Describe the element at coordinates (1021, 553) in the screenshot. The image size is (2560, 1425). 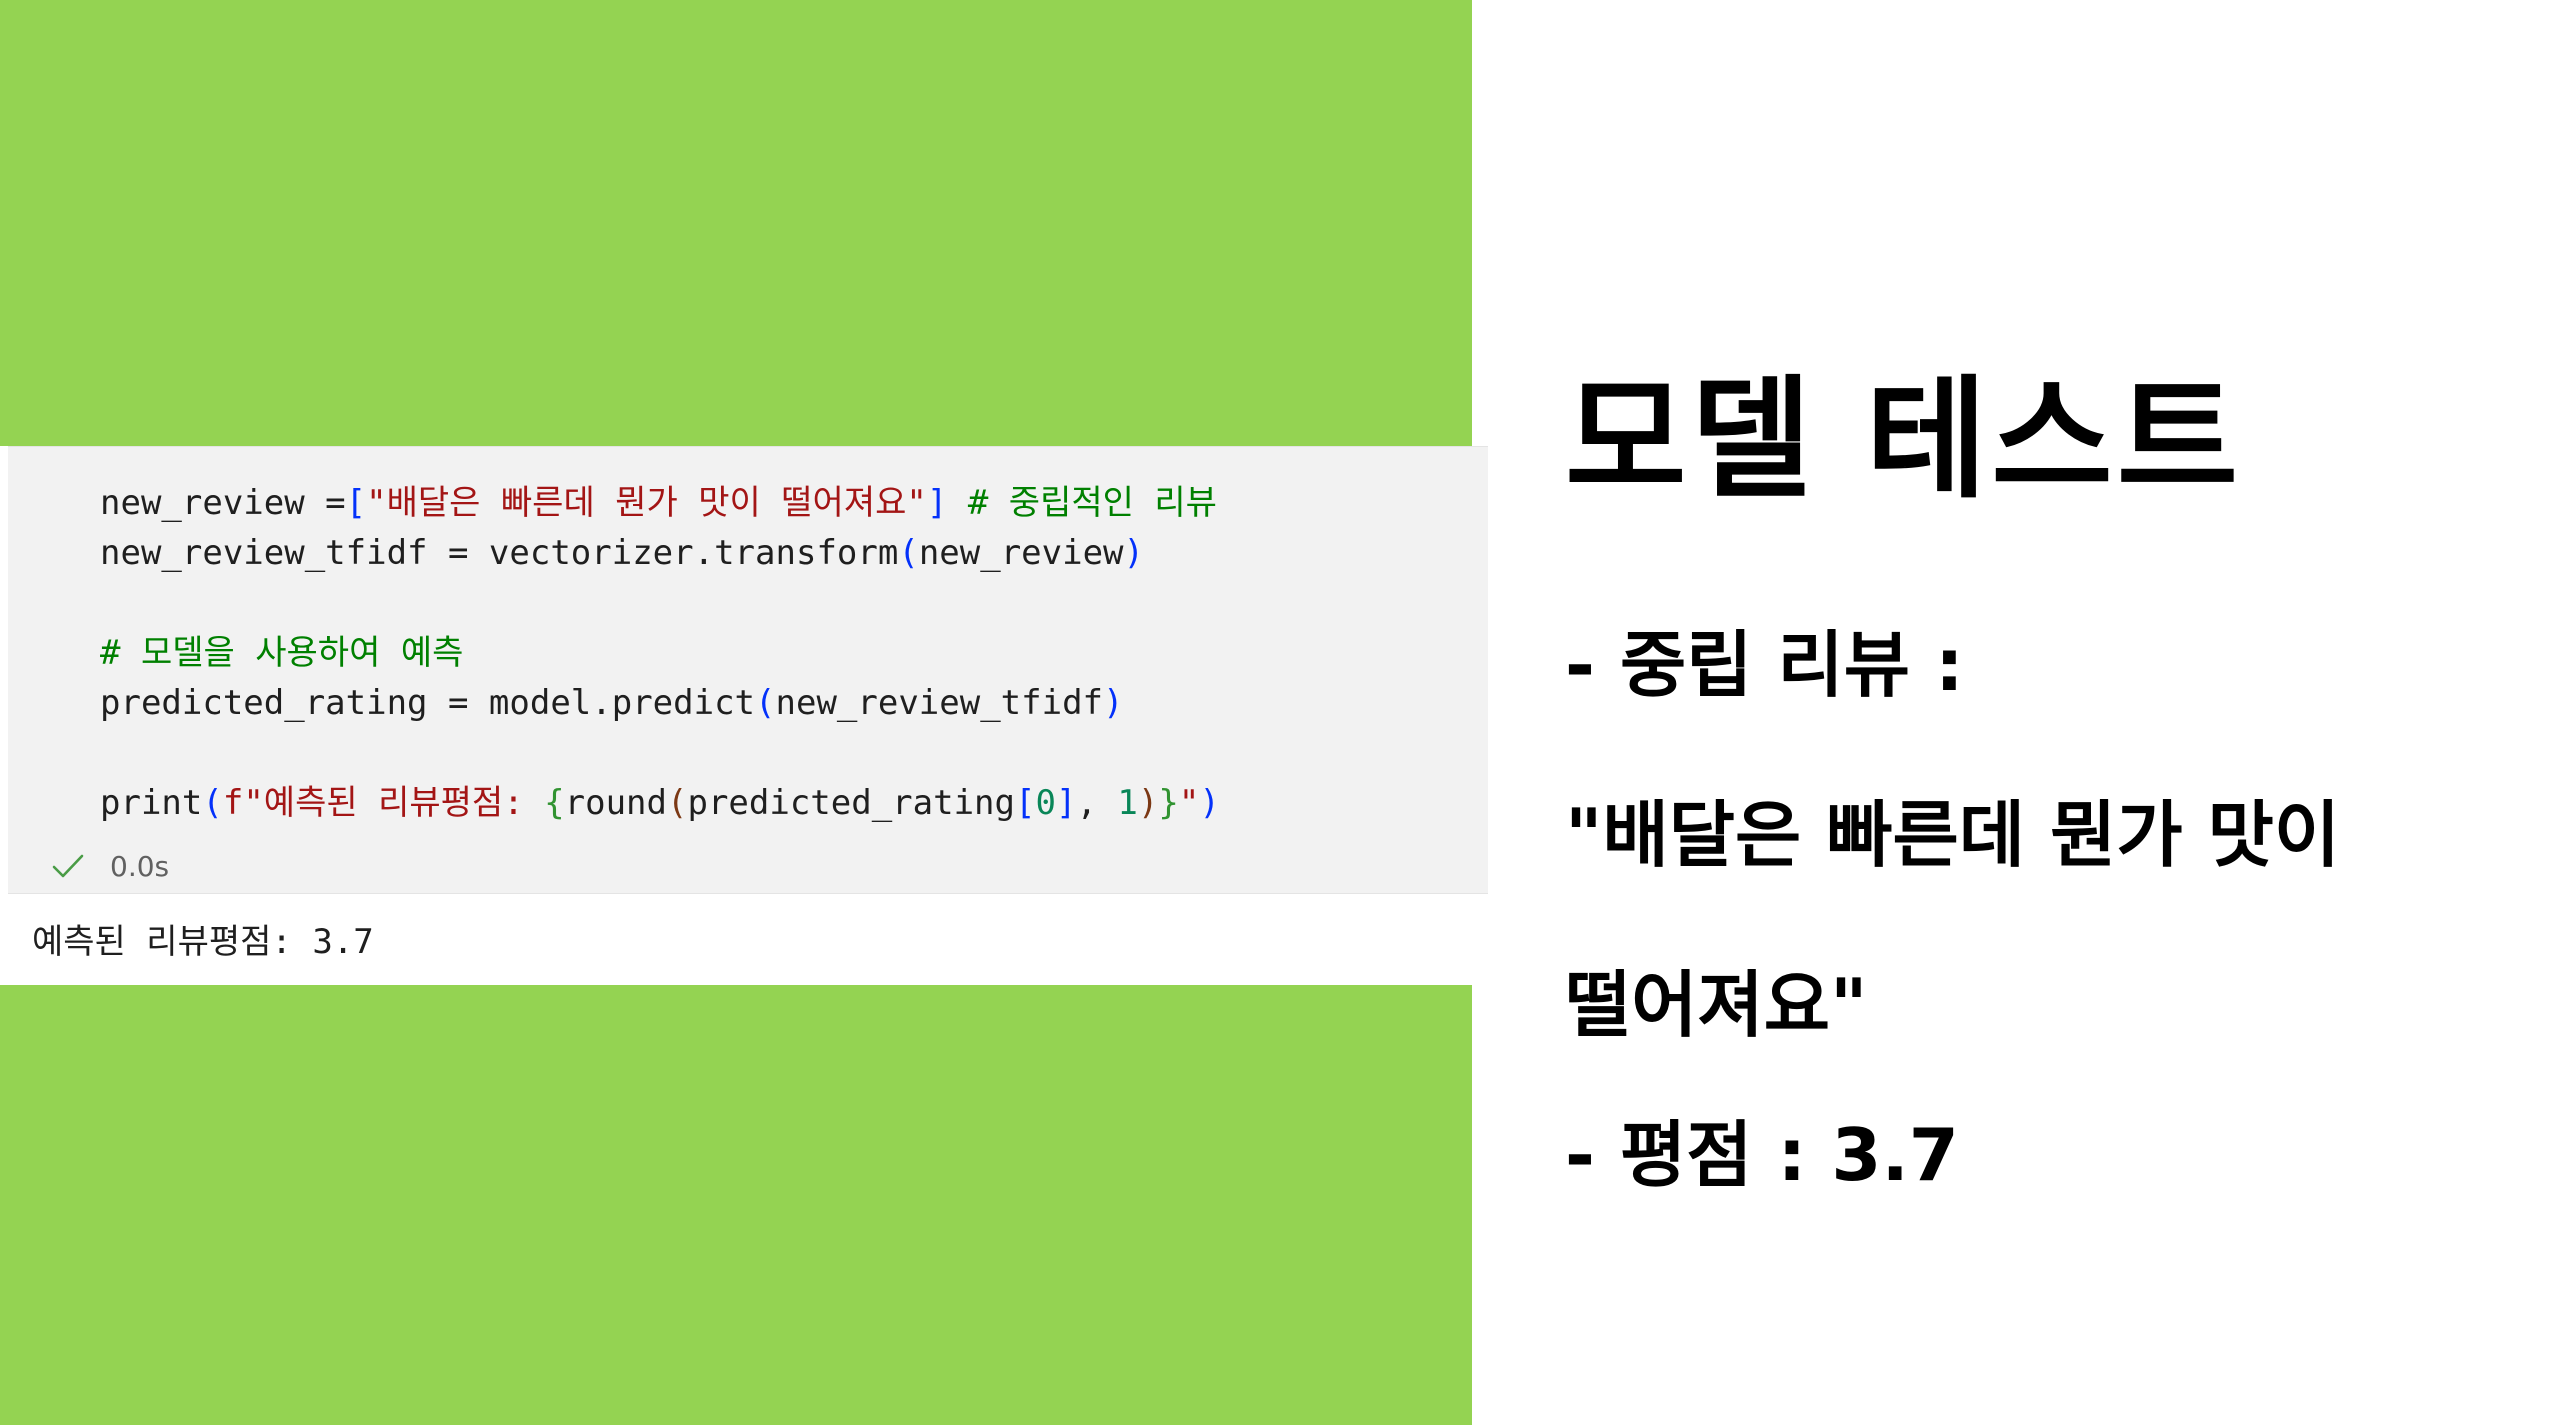
I see `code-token: new_review` at that location.